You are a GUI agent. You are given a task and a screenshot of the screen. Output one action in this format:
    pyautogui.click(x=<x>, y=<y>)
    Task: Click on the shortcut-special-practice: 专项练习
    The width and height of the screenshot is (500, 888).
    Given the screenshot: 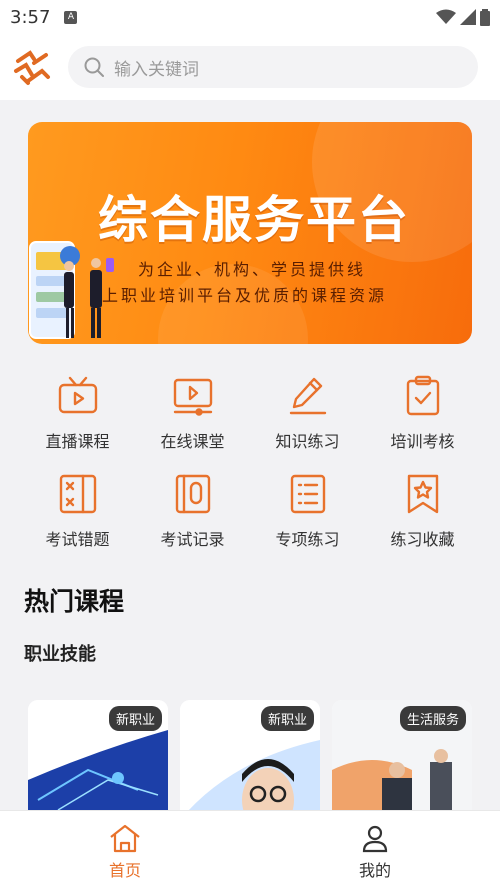 What is the action you would take?
    pyautogui.click(x=307, y=511)
    